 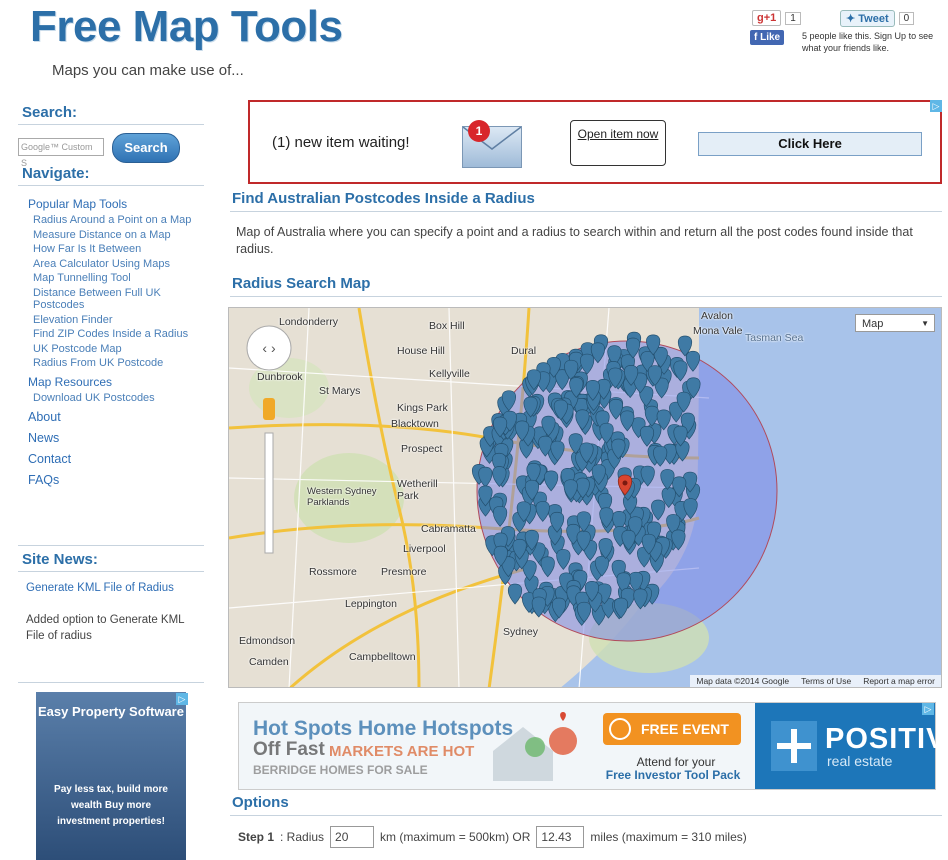 I want to click on report-map-error-link: Report a map error, so click(x=899, y=681).